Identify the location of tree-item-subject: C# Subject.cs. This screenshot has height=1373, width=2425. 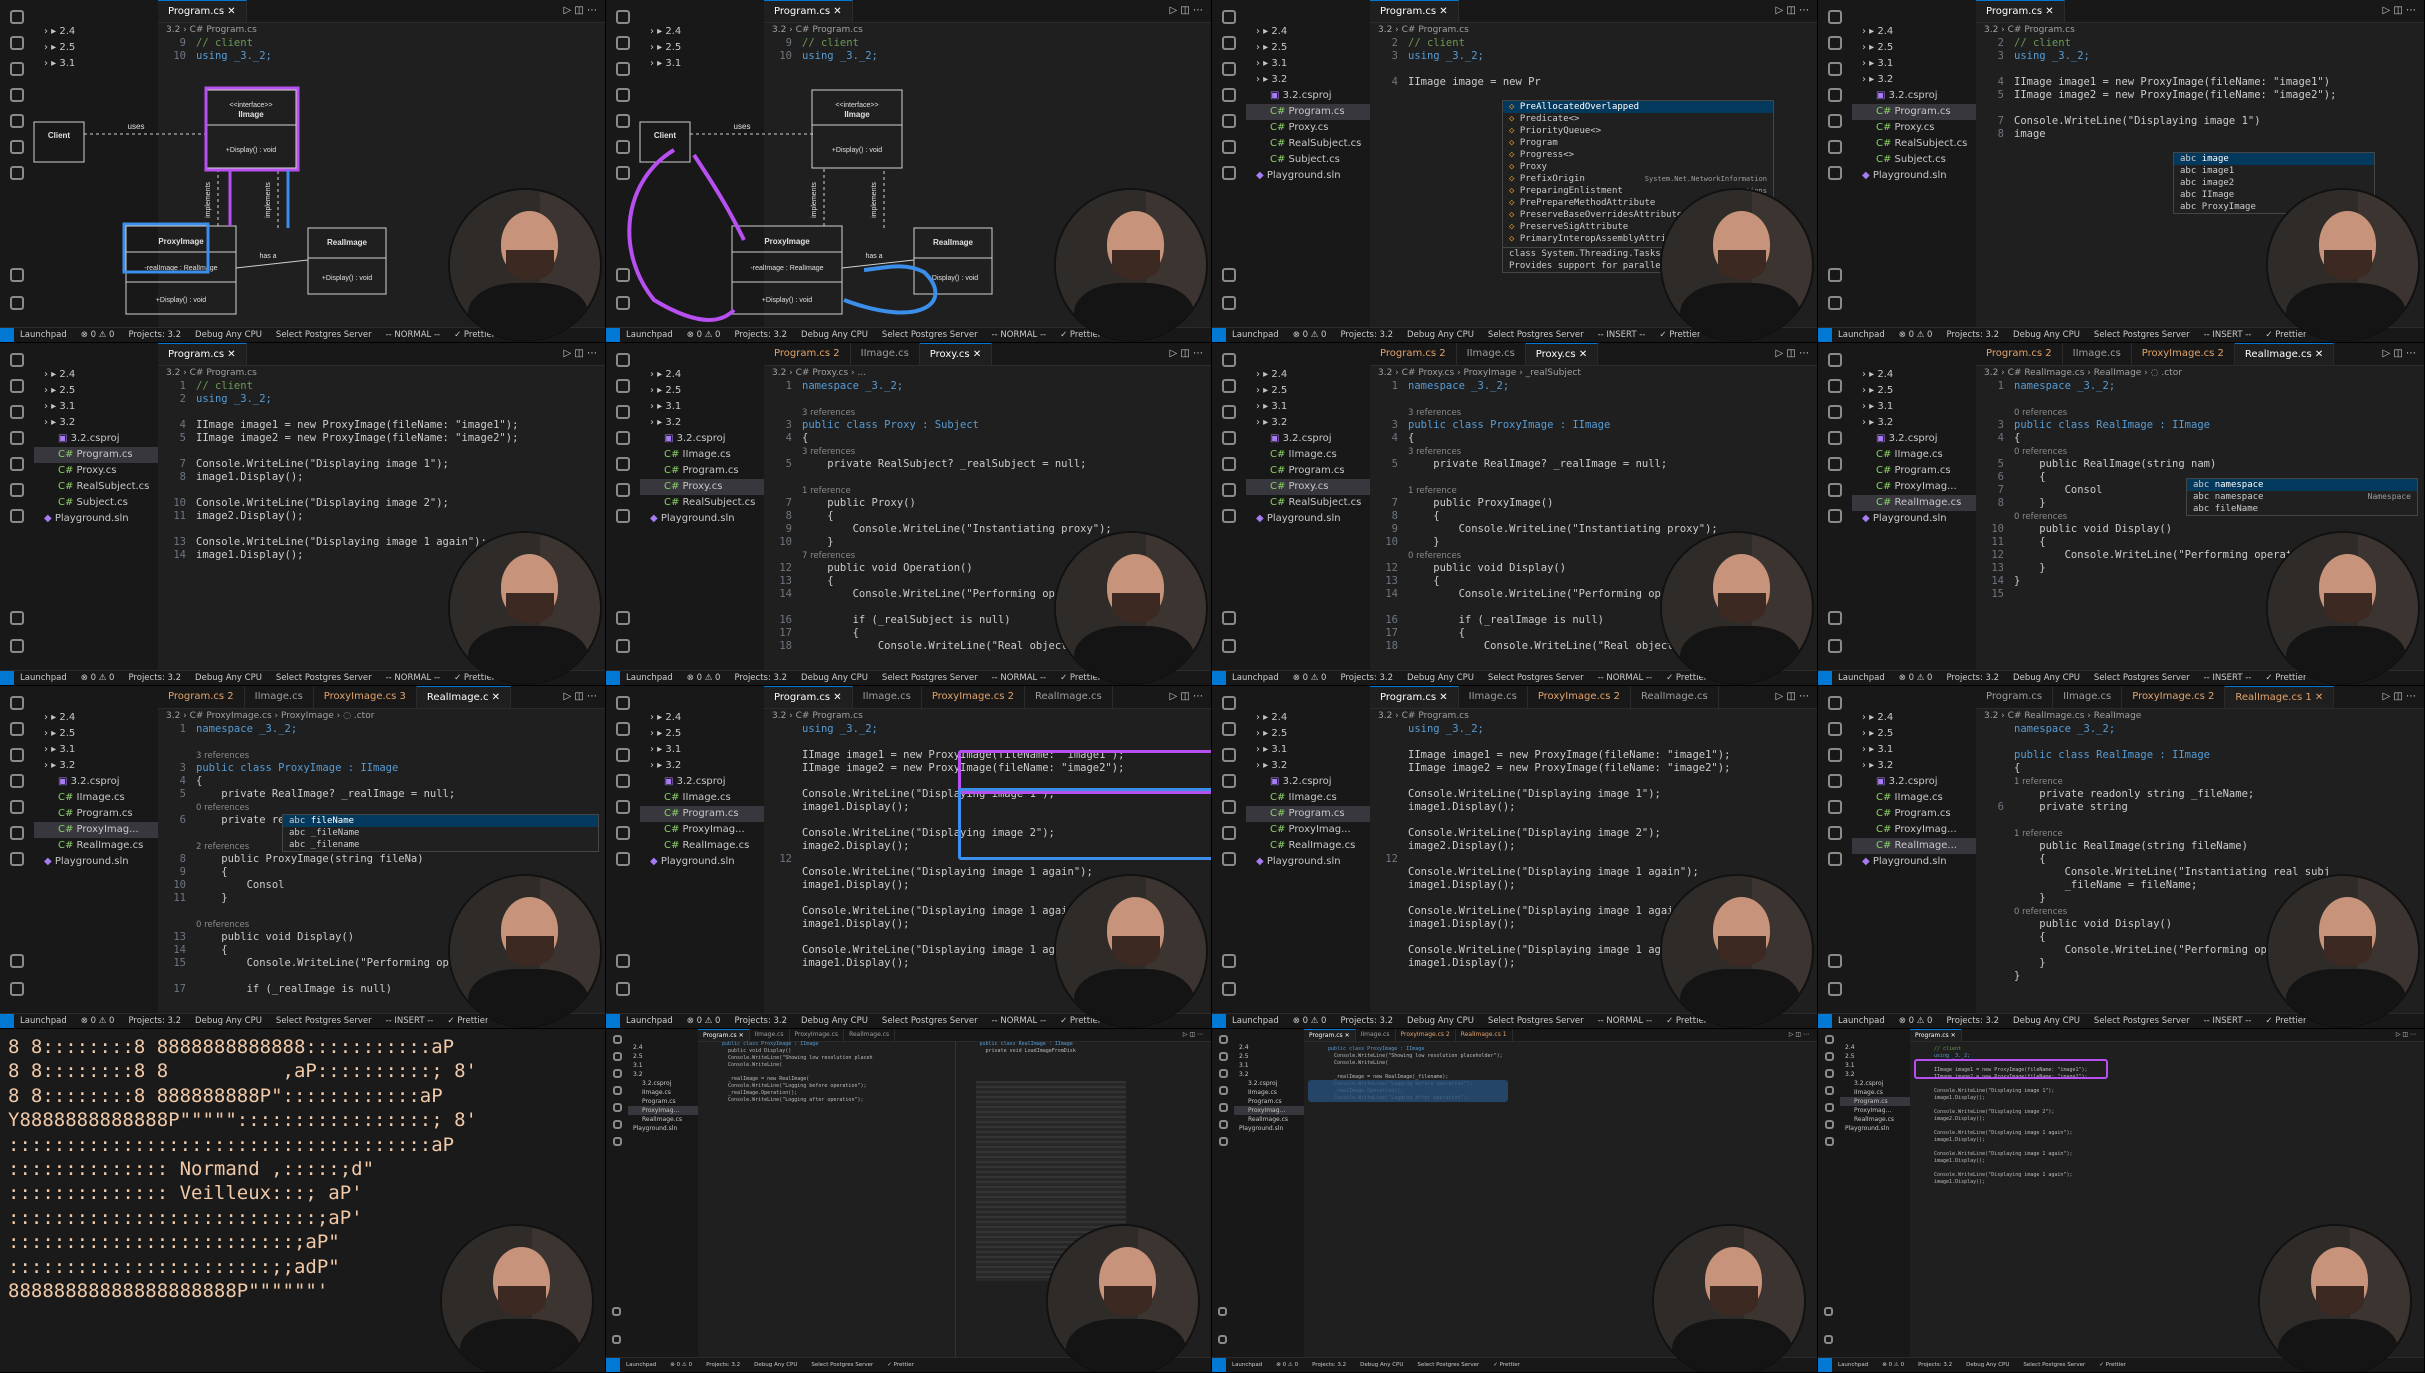
(96, 503).